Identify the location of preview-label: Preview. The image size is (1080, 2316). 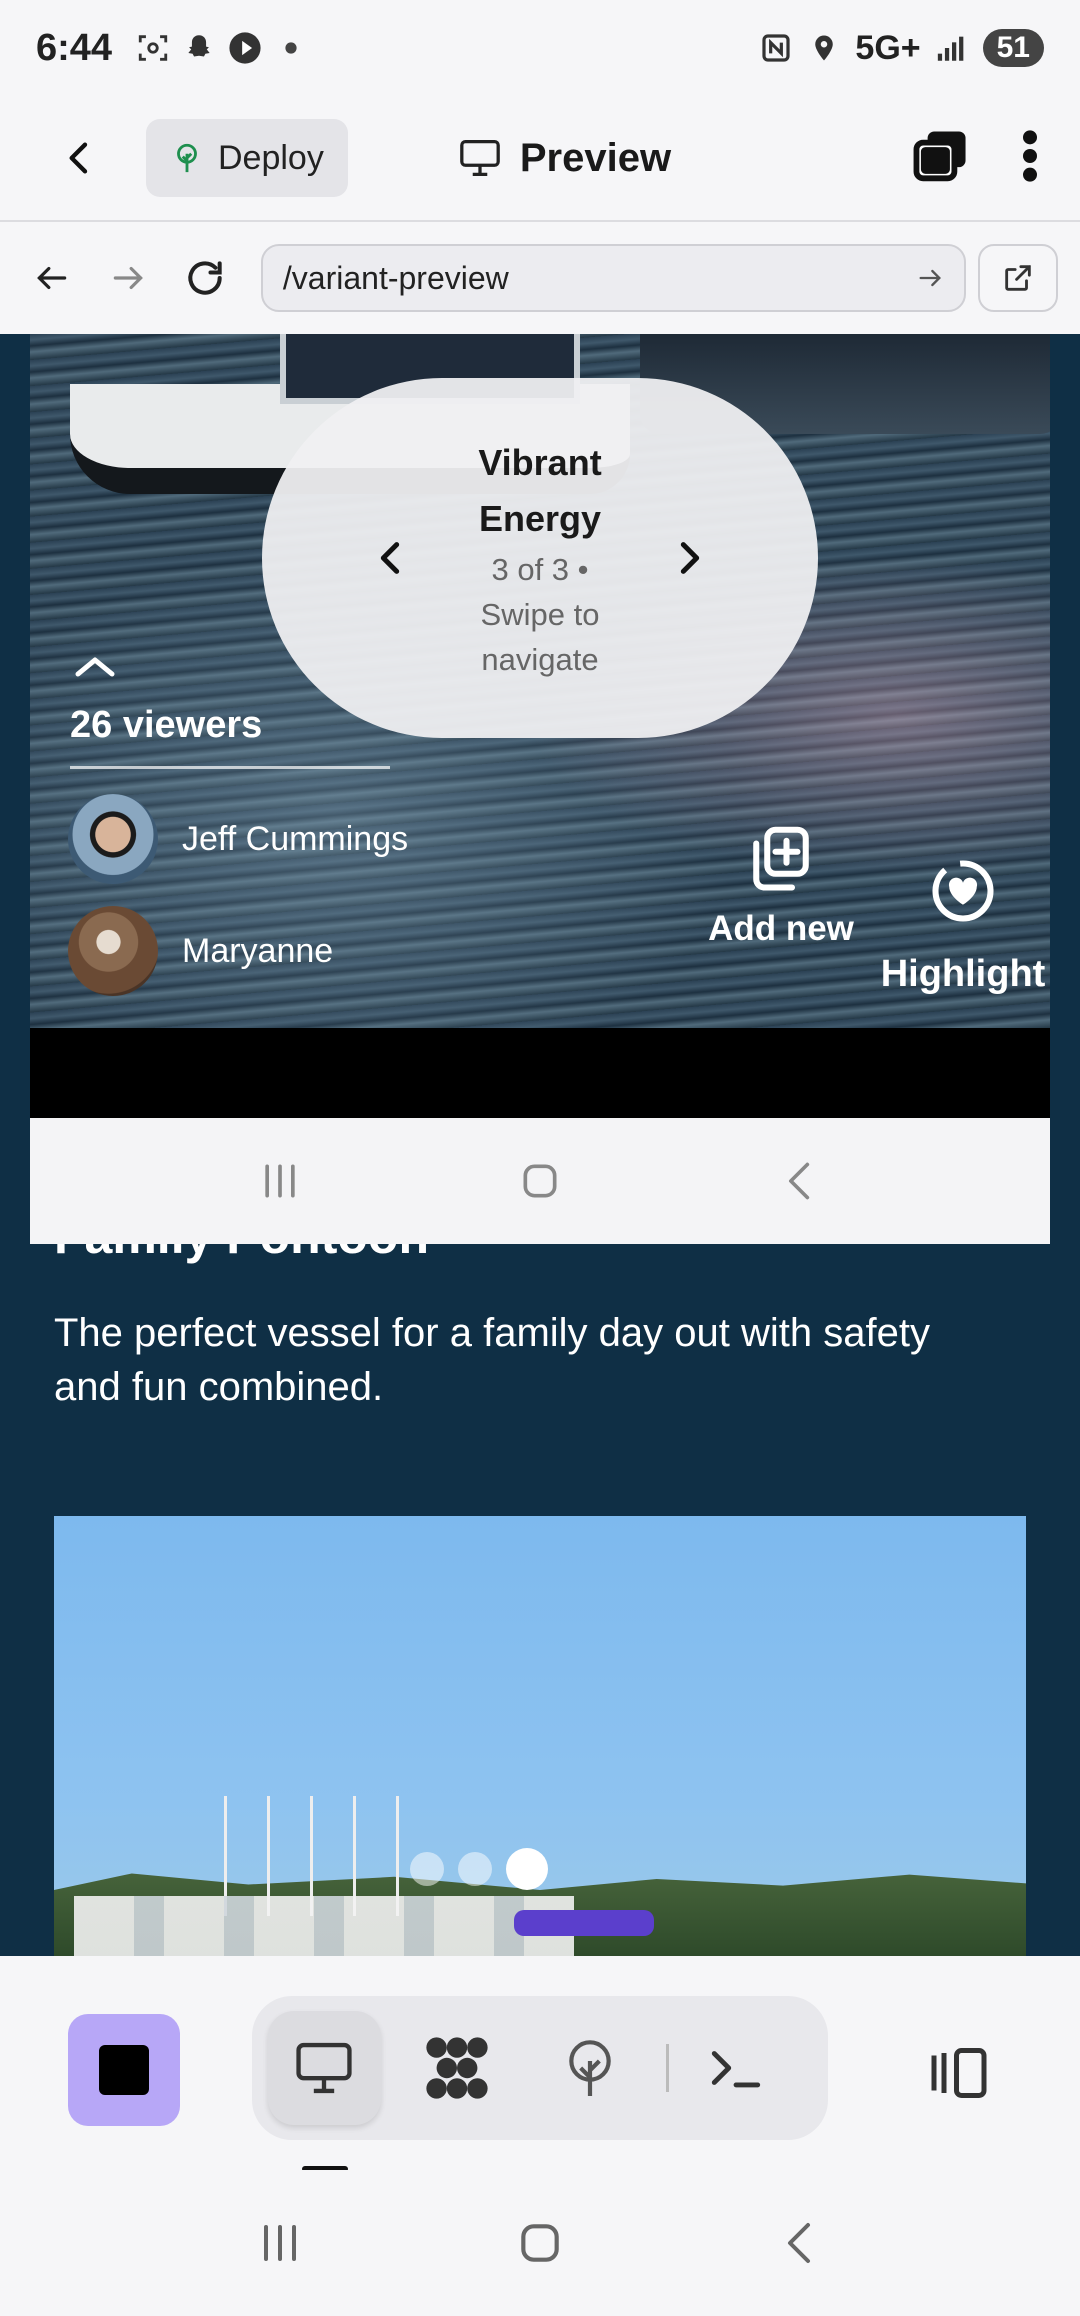
(595, 157).